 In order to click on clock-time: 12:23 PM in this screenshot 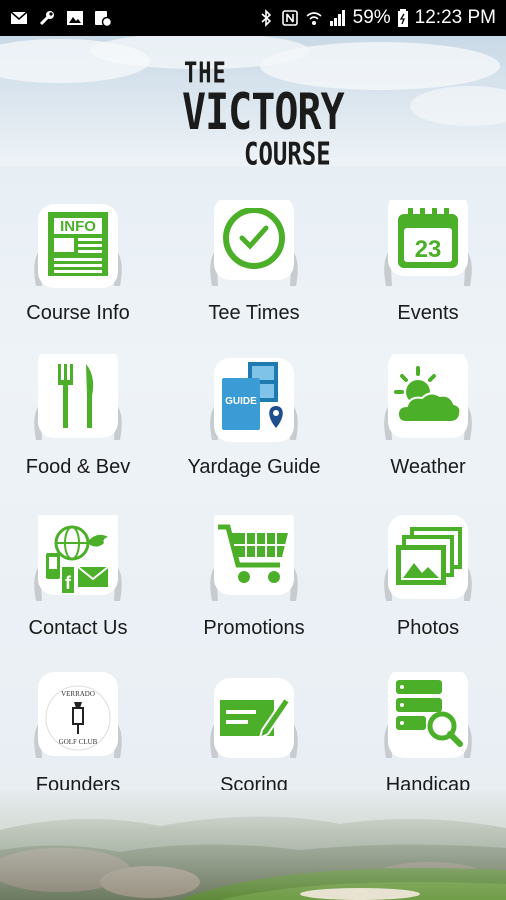, I will do `click(455, 17)`.